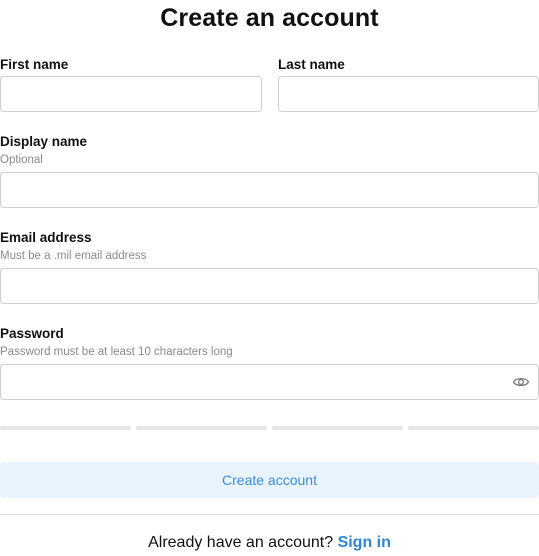  Describe the element at coordinates (131, 94) in the screenshot. I see `first-name-input` at that location.